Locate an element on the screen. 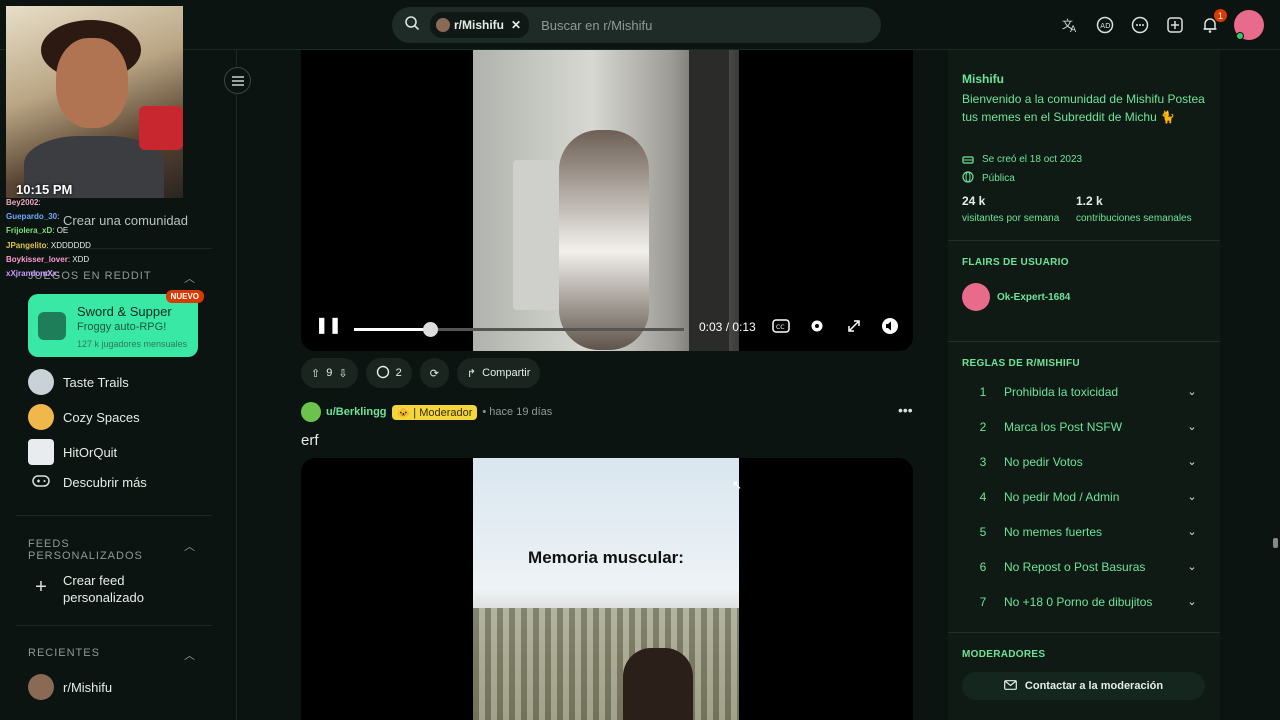  bell-icon: 1 is located at coordinates (1213, 22).